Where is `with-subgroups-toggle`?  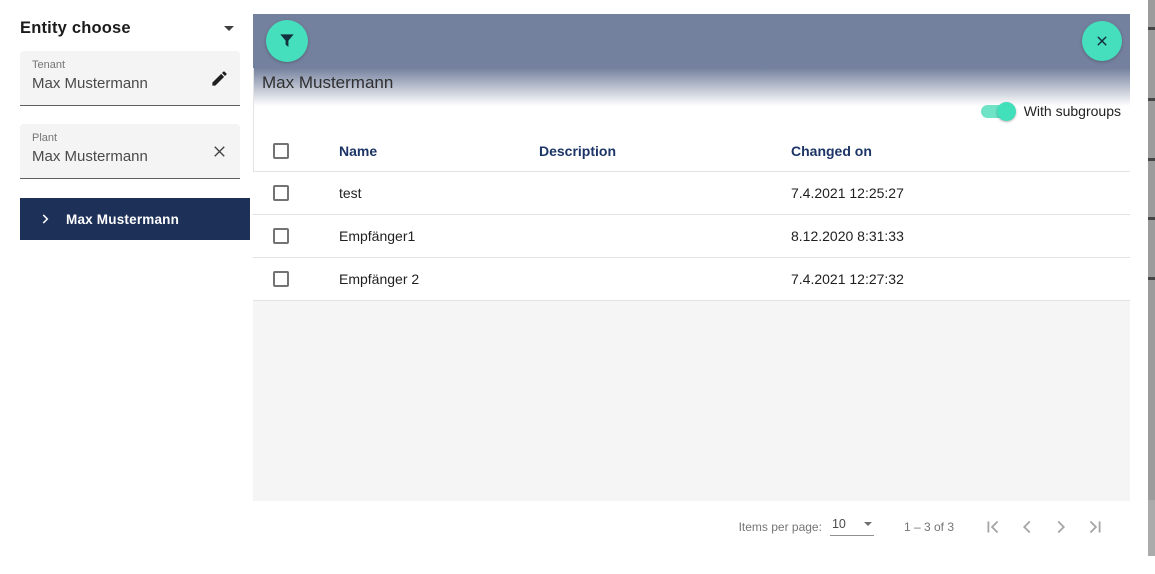 with-subgroups-toggle is located at coordinates (998, 111).